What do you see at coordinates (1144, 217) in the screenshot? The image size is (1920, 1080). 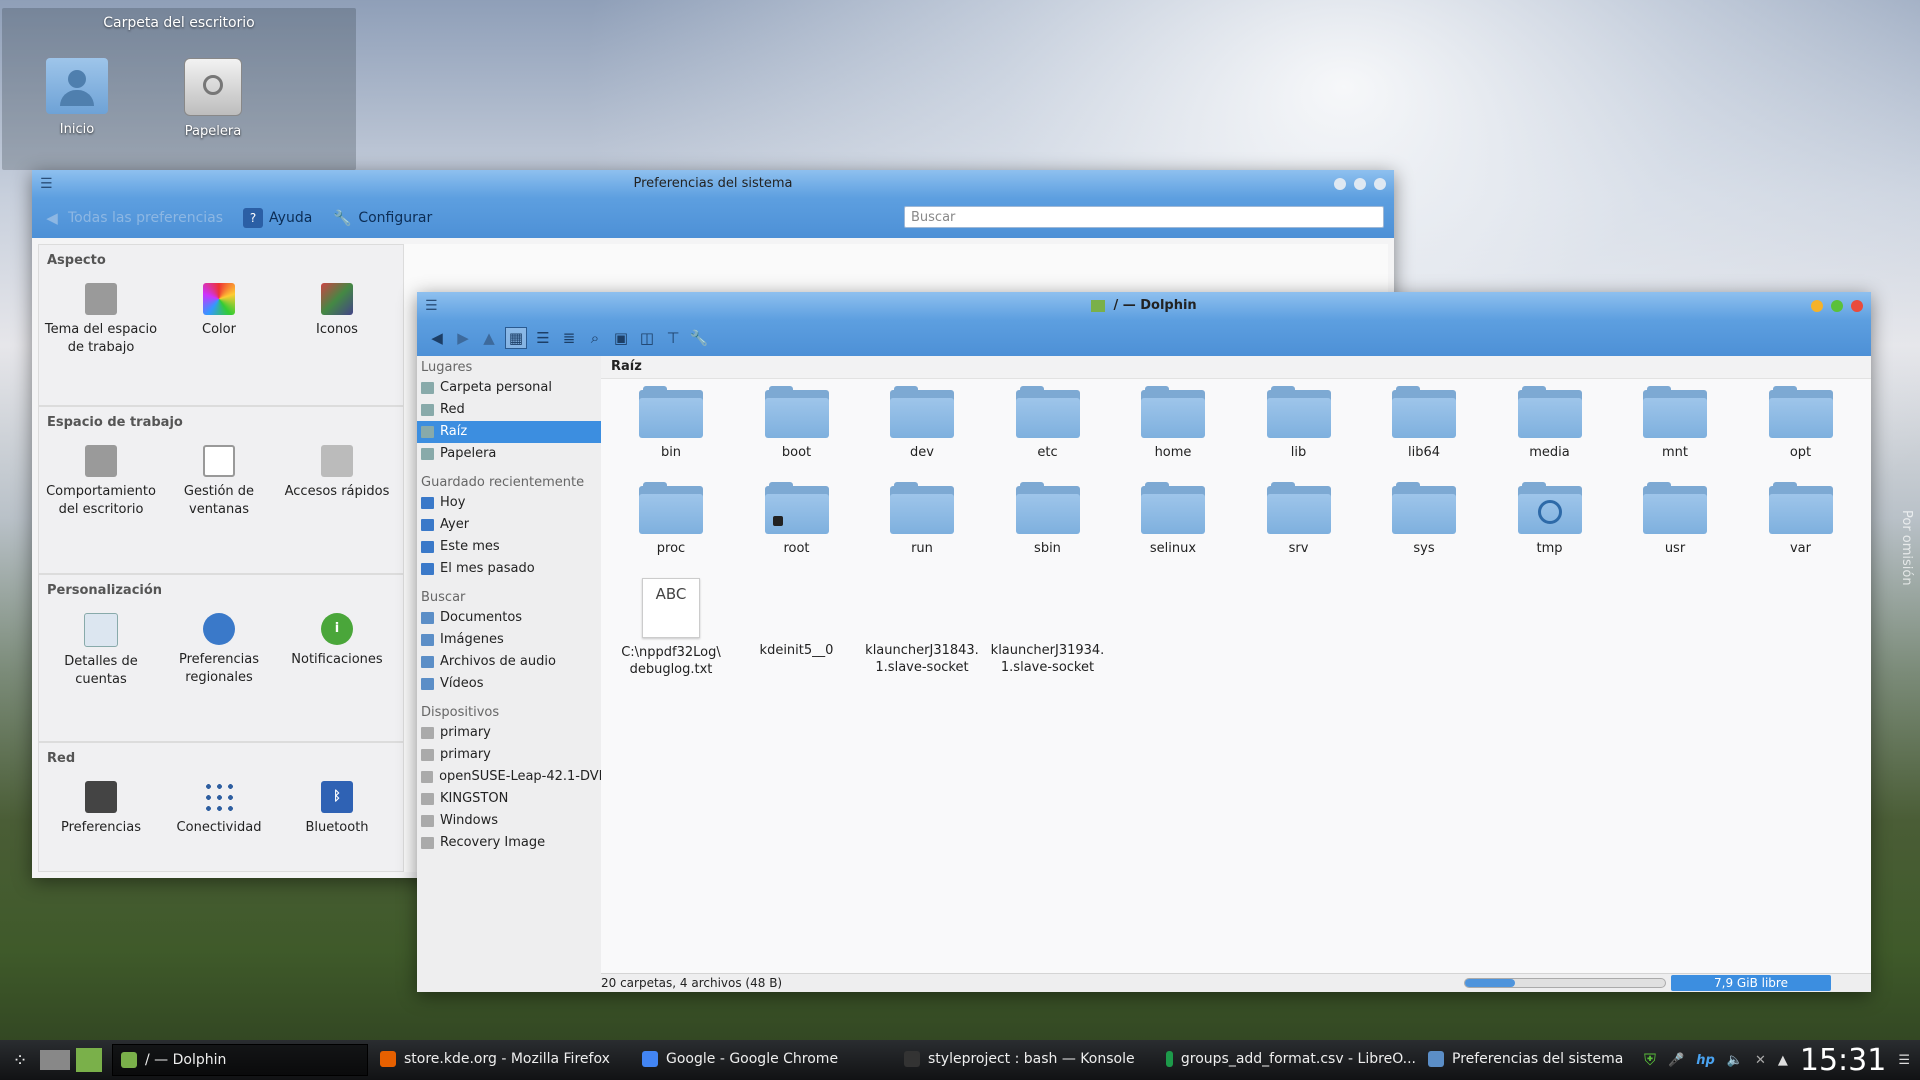 I see `search-input: Buscar` at bounding box center [1144, 217].